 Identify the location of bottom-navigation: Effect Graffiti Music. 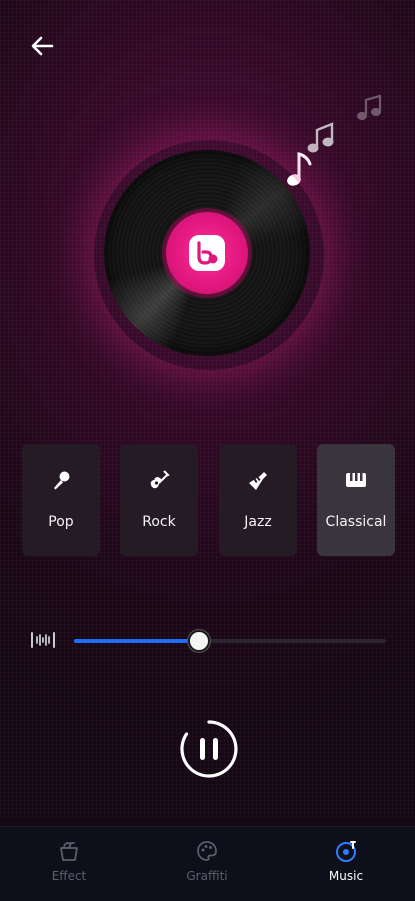
(207, 863).